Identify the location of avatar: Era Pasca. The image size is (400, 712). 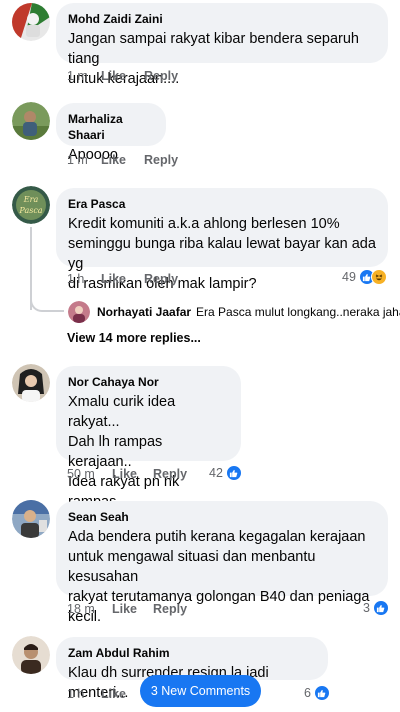
(31, 205).